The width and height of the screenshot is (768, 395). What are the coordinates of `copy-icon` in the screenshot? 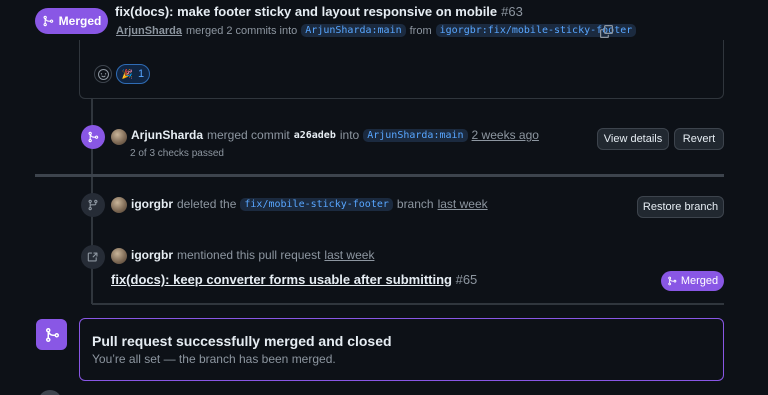 It's located at (606, 31).